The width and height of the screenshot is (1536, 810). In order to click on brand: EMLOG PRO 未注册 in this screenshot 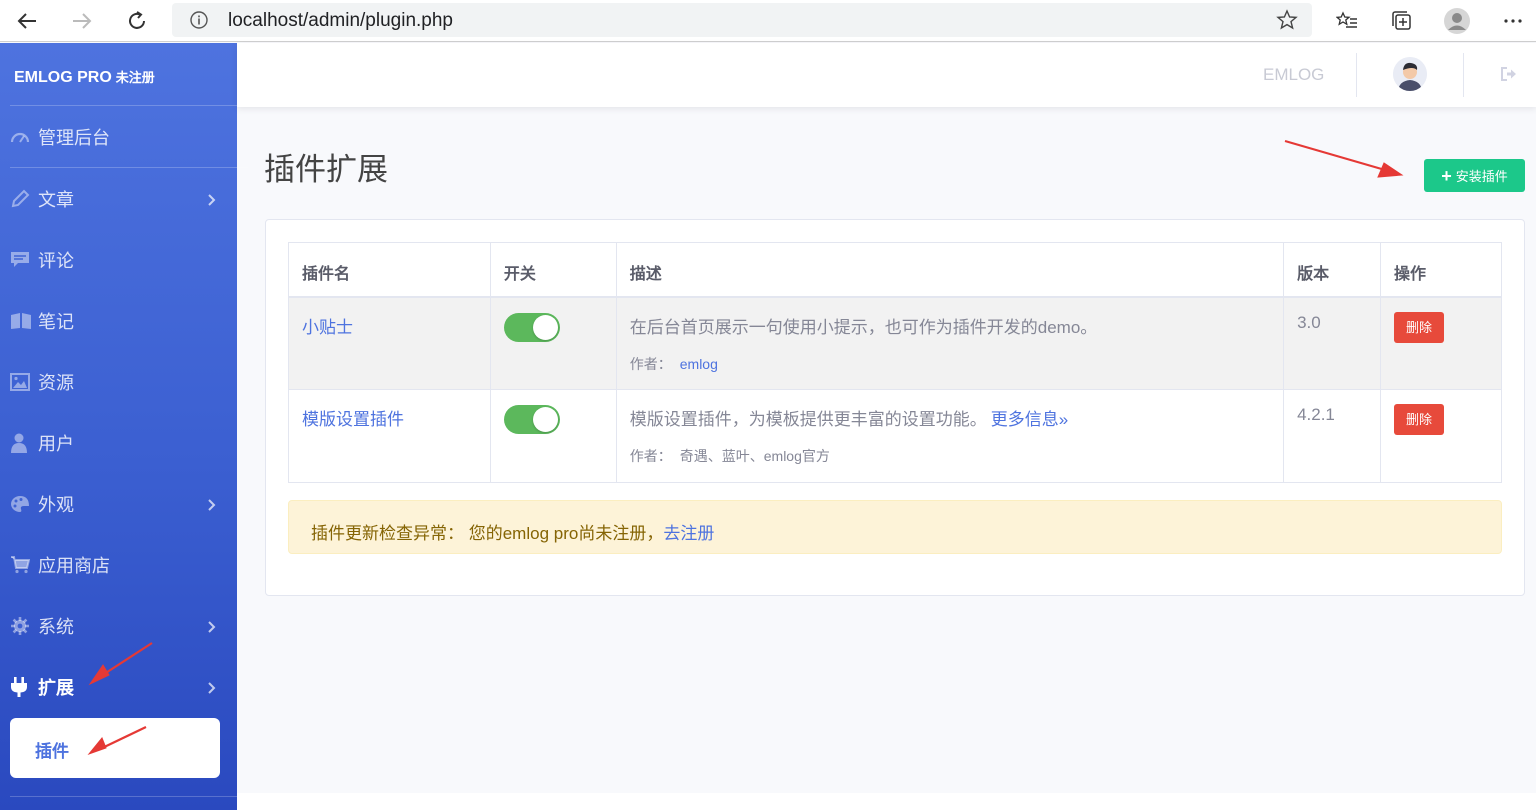, I will do `click(84, 77)`.